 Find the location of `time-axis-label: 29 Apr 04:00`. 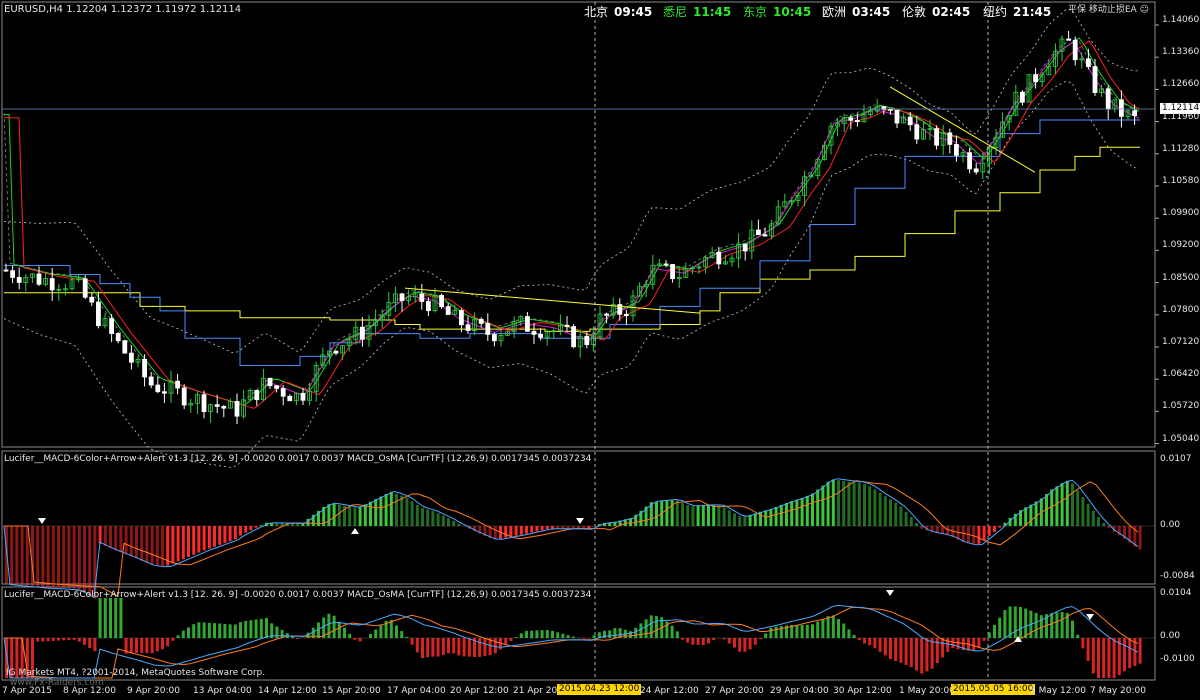

time-axis-label: 29 Apr 04:00 is located at coordinates (799, 691).